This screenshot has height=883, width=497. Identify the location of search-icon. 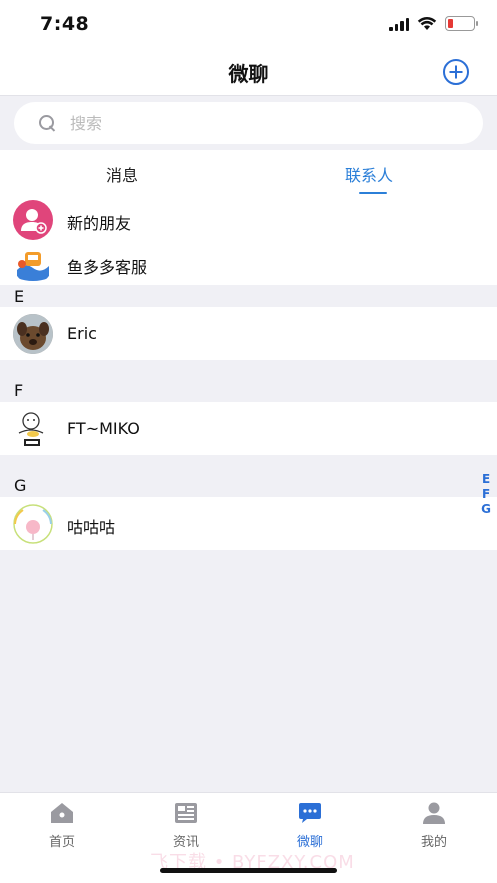
(47, 123).